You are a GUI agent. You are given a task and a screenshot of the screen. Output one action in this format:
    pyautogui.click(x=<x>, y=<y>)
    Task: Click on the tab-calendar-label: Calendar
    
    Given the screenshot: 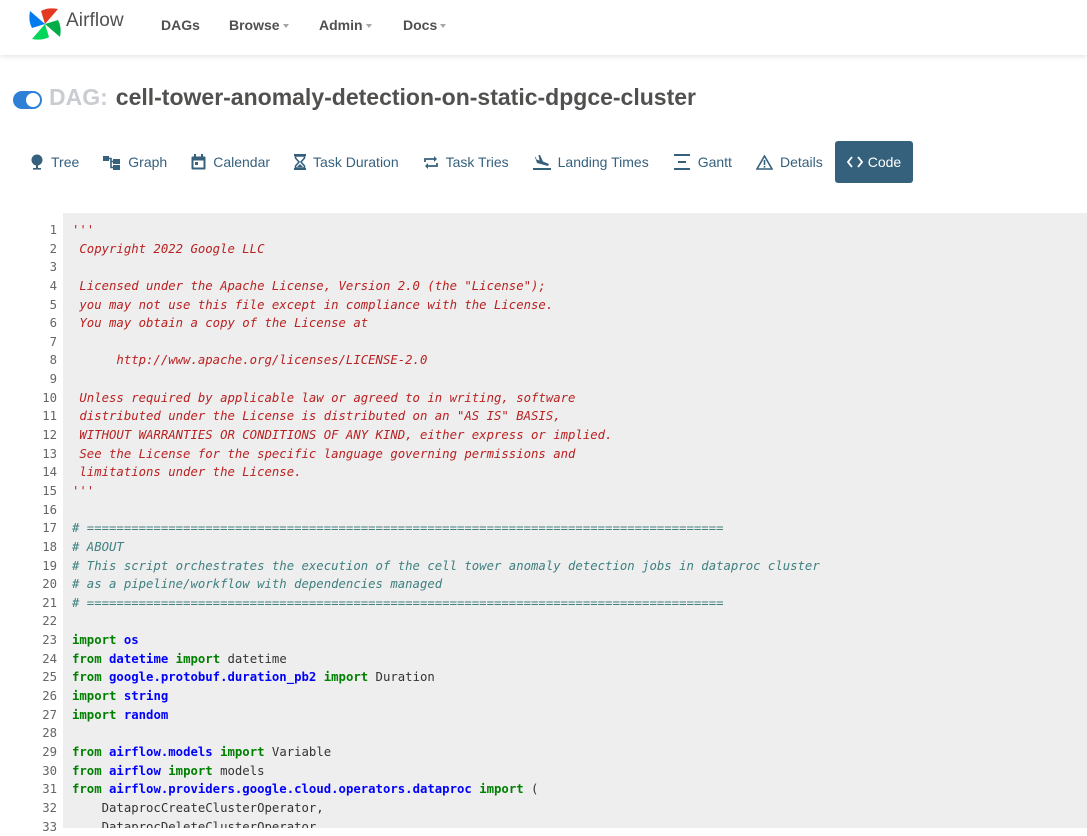 What is the action you would take?
    pyautogui.click(x=241, y=162)
    